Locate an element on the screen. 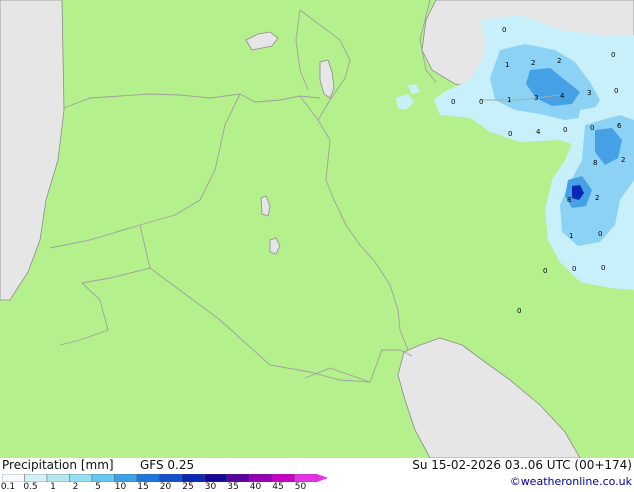 Image resolution: width=634 pixels, height=492 pixels. scale-tick-label: 40 is located at coordinates (255, 487).